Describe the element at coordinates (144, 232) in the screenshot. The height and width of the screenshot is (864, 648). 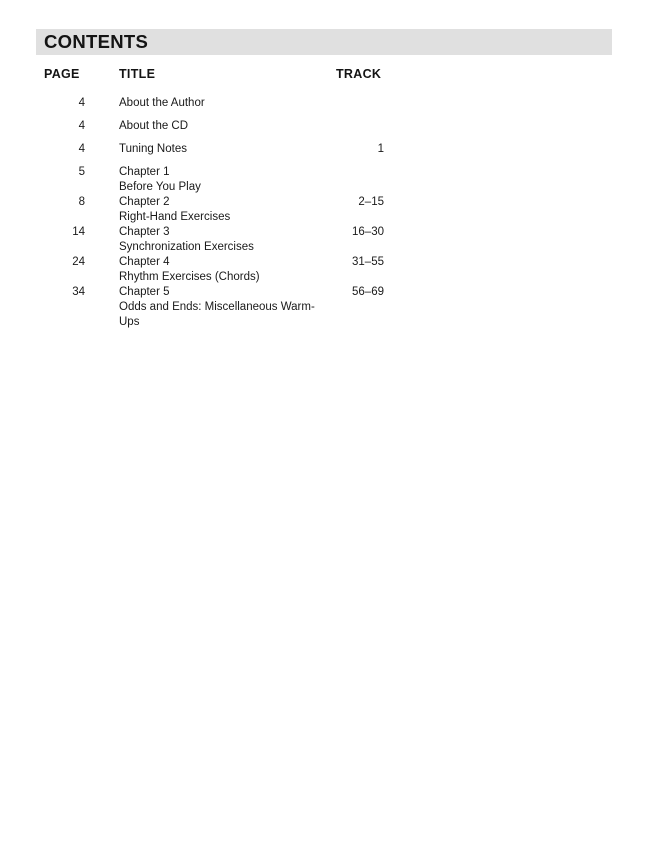
I see `row-title-main: Chapter 3` at that location.